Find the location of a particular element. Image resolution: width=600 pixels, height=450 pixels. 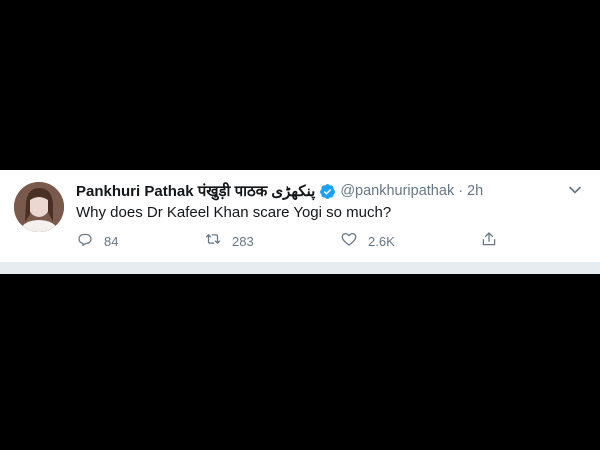

share-button is located at coordinates (489, 241).